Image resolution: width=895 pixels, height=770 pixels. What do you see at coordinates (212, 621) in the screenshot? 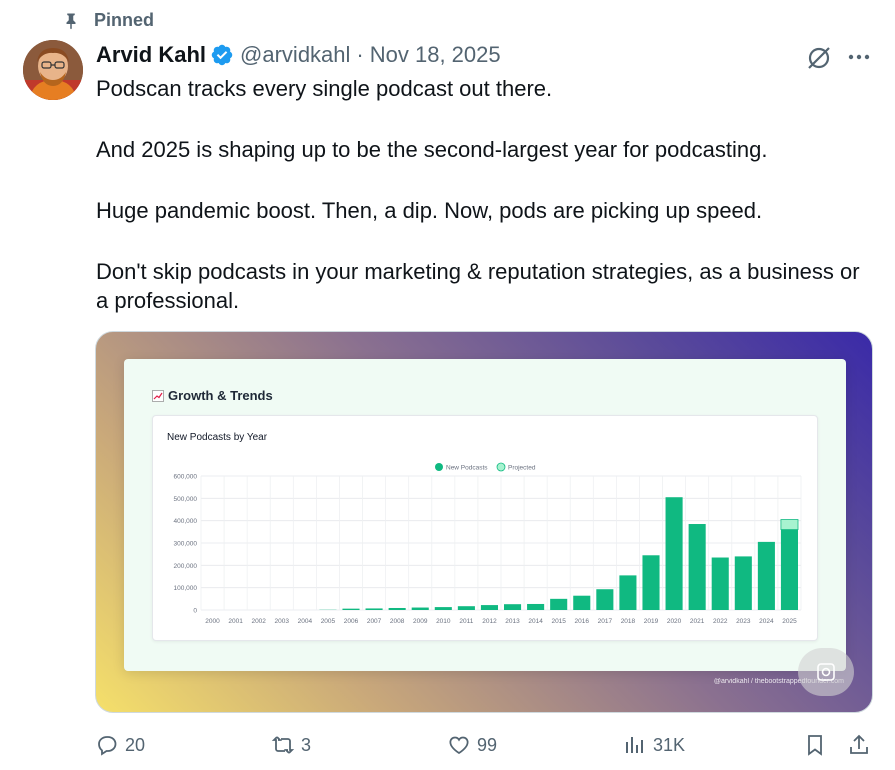
I see `x-tick-label: 2000` at bounding box center [212, 621].